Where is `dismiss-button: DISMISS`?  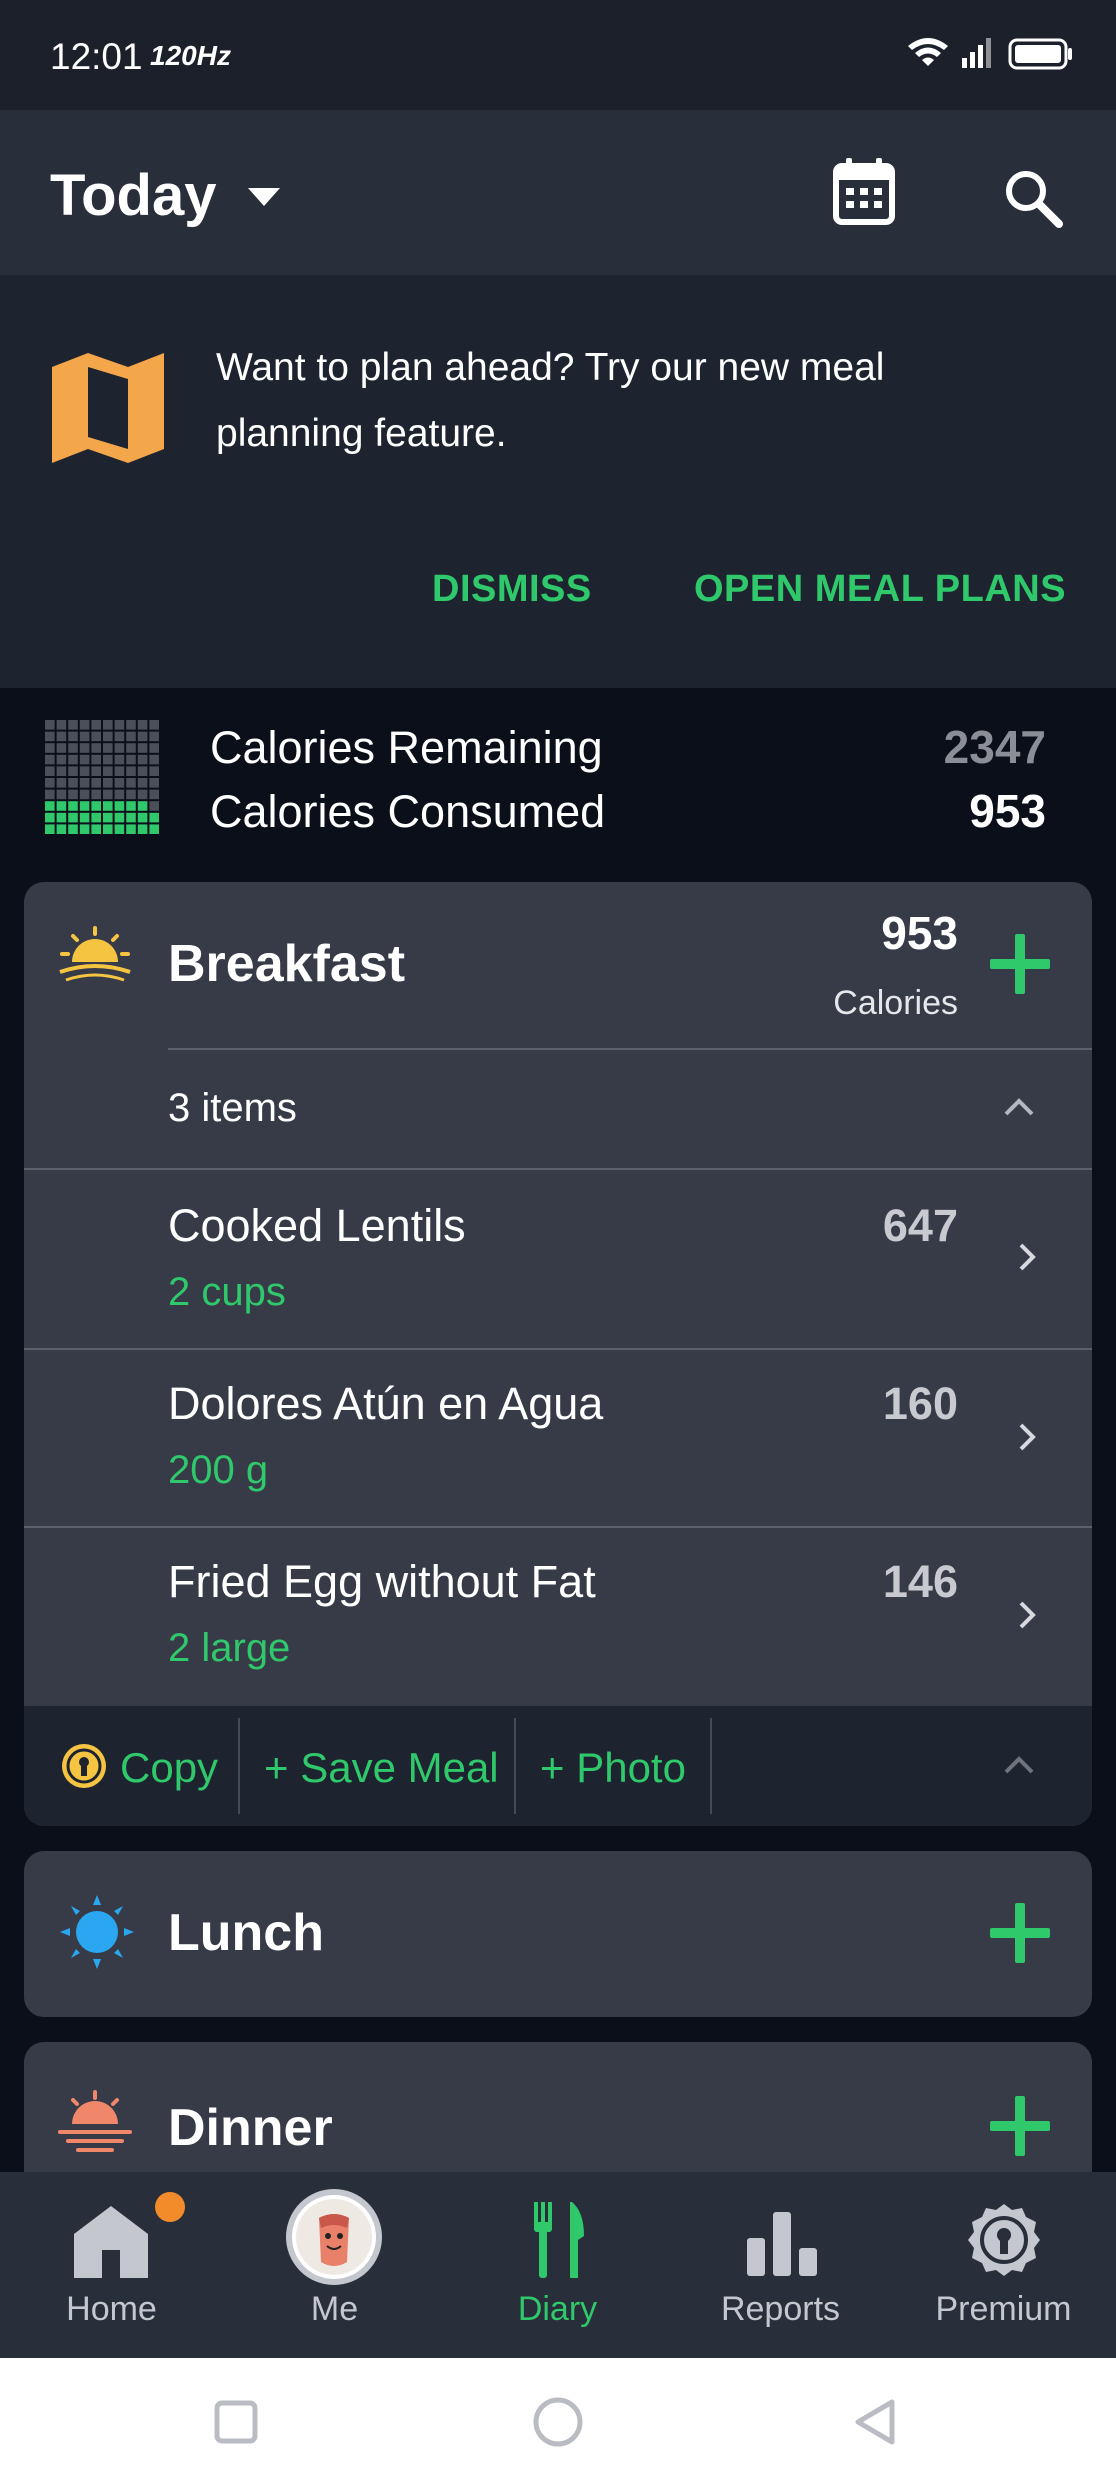
dismiss-button: DISMISS is located at coordinates (512, 589).